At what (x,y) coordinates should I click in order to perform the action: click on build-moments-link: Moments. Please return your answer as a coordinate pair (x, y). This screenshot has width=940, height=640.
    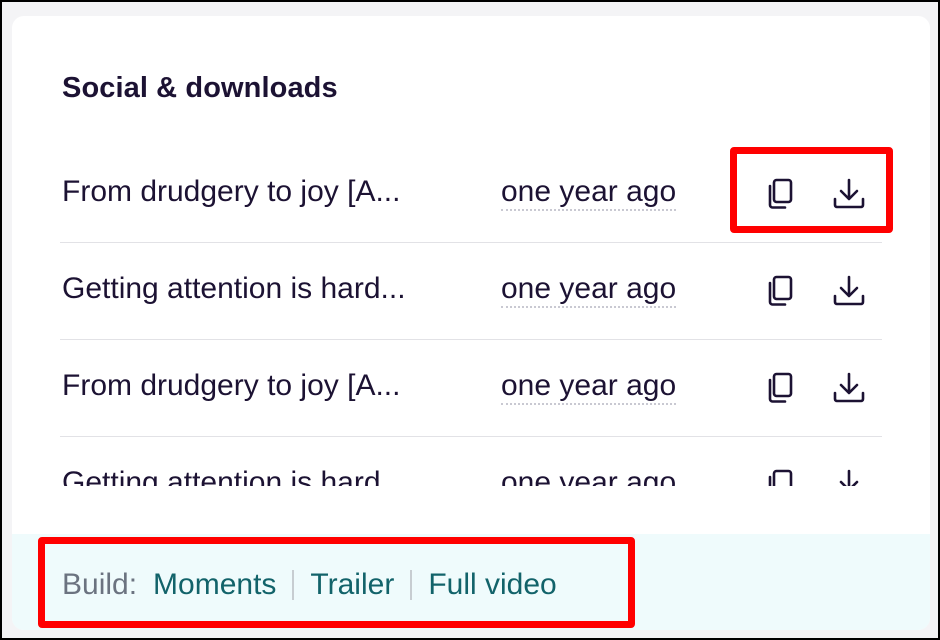
    Looking at the image, I should click on (214, 585).